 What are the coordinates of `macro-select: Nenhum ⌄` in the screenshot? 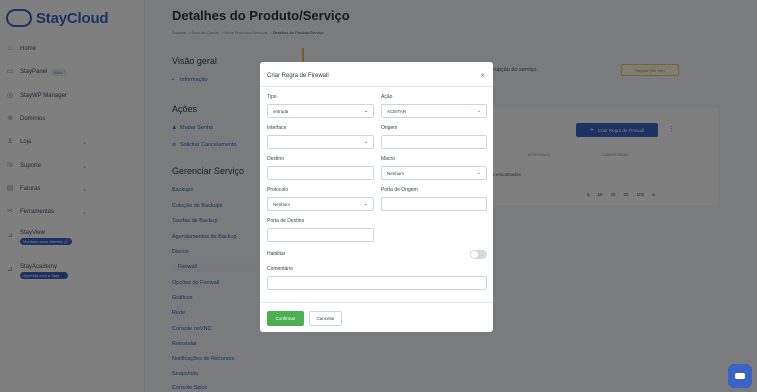 It's located at (434, 173).